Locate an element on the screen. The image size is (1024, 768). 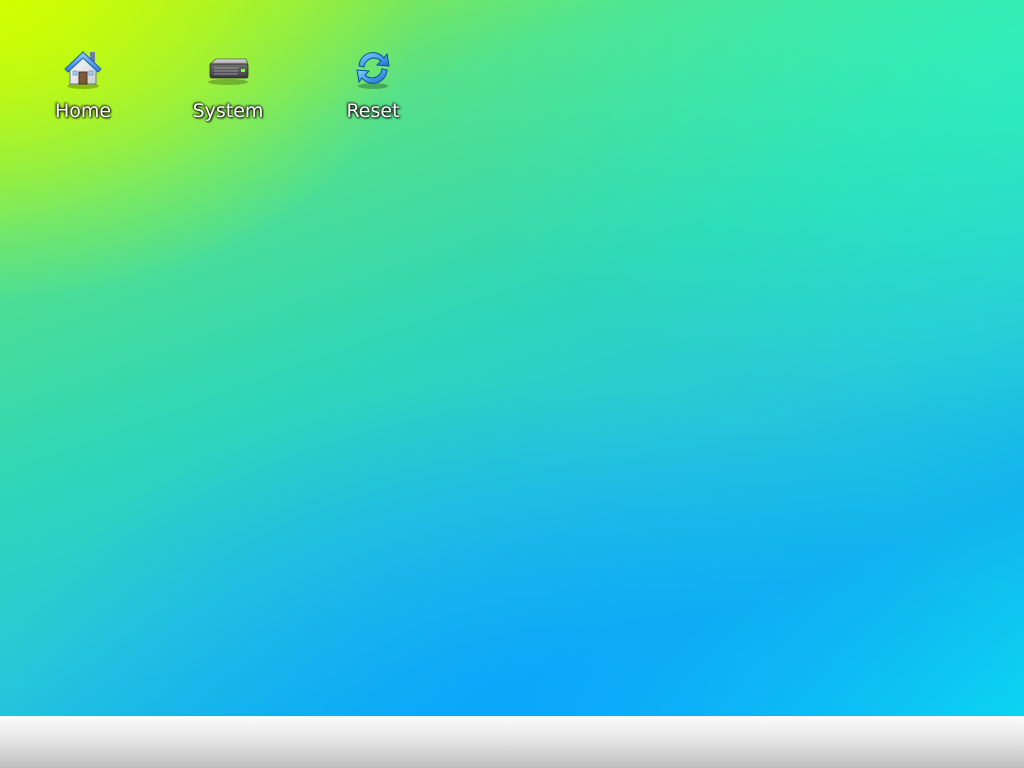
system-drive-icon is located at coordinates (228, 68).